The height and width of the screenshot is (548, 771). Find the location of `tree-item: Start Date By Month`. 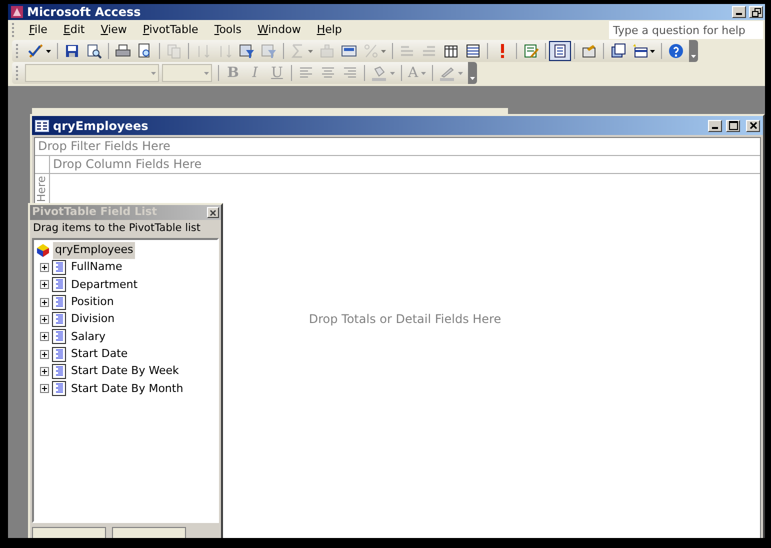

tree-item: Start Date By Month is located at coordinates (127, 389).